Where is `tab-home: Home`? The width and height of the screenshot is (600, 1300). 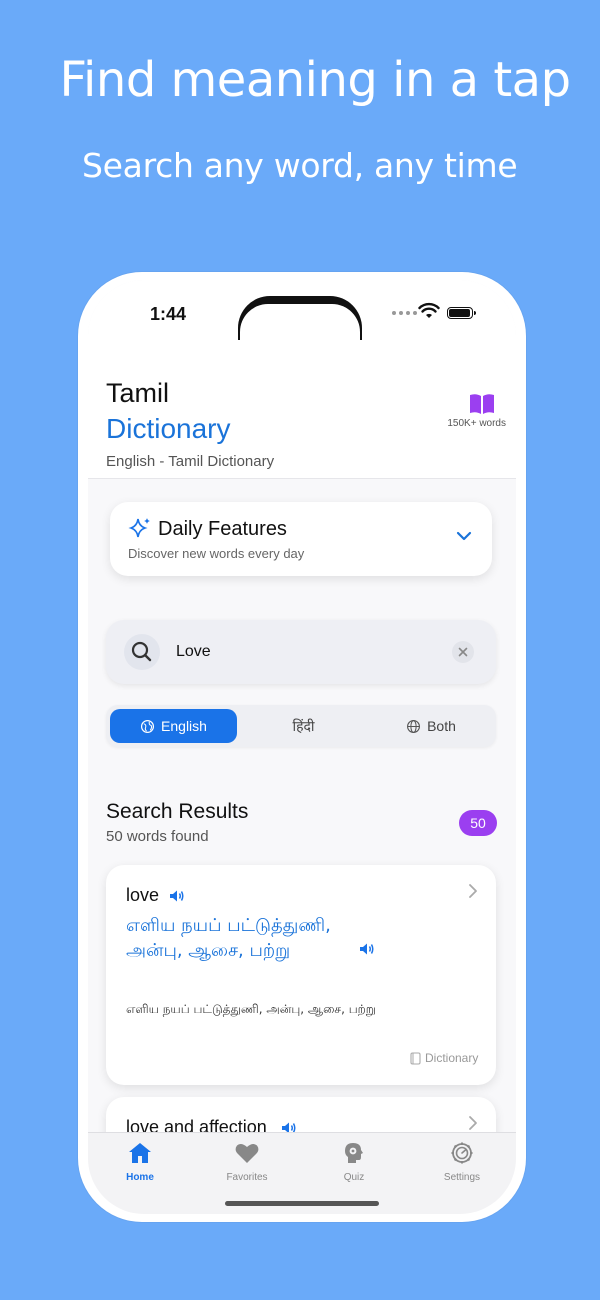
tab-home: Home is located at coordinates (140, 1162).